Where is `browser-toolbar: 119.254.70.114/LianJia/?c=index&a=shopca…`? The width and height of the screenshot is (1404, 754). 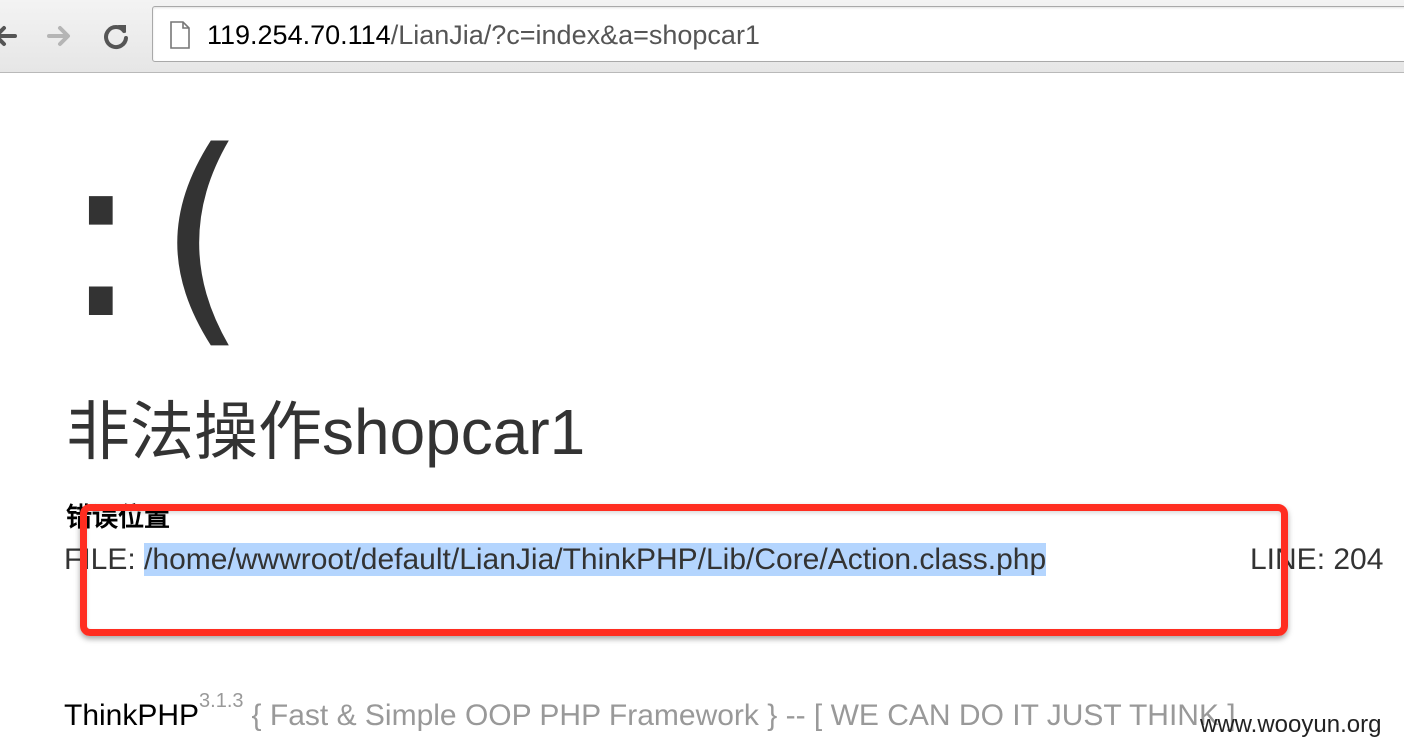
browser-toolbar: 119.254.70.114/LianJia/?c=index&a=shopca… is located at coordinates (702, 36).